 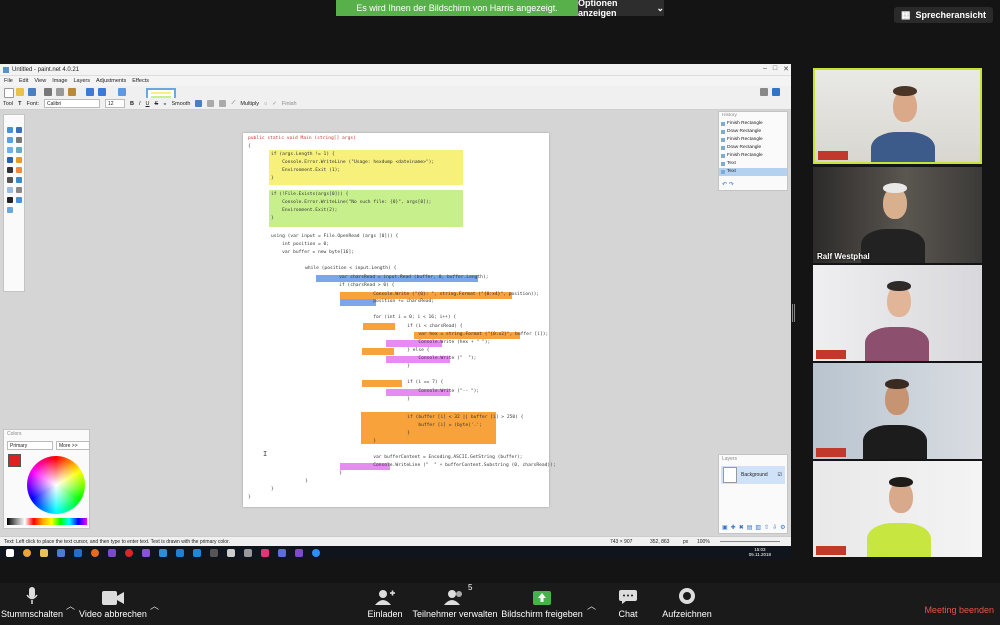 I want to click on smoothing-select: Smooth, so click(x=181, y=104).